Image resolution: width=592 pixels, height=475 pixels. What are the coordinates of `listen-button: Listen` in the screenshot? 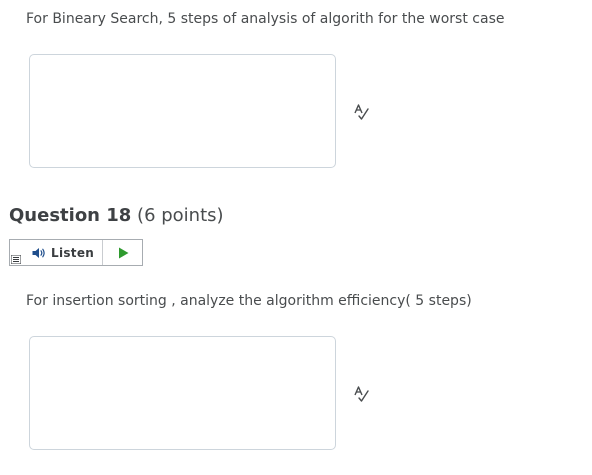 It's located at (62, 252).